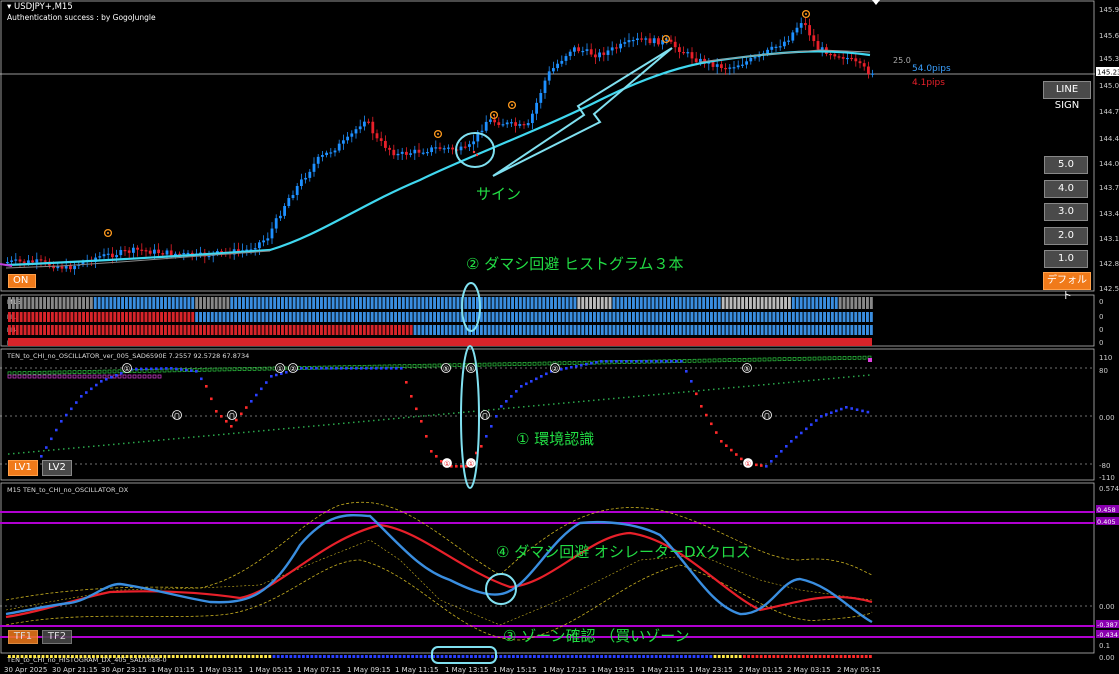 This screenshot has width=1119, height=674. Describe the element at coordinates (119, 376) in the screenshot. I see `osc-magenta-marker` at that location.